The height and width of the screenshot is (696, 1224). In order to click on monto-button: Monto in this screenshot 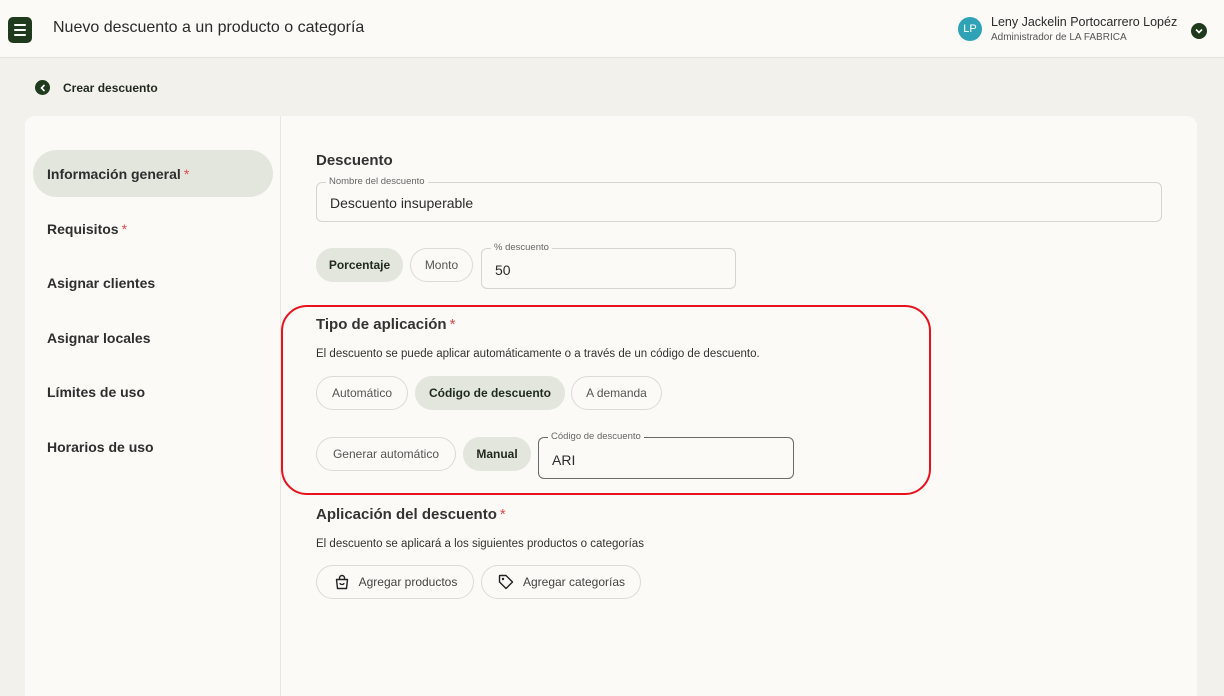, I will do `click(441, 265)`.